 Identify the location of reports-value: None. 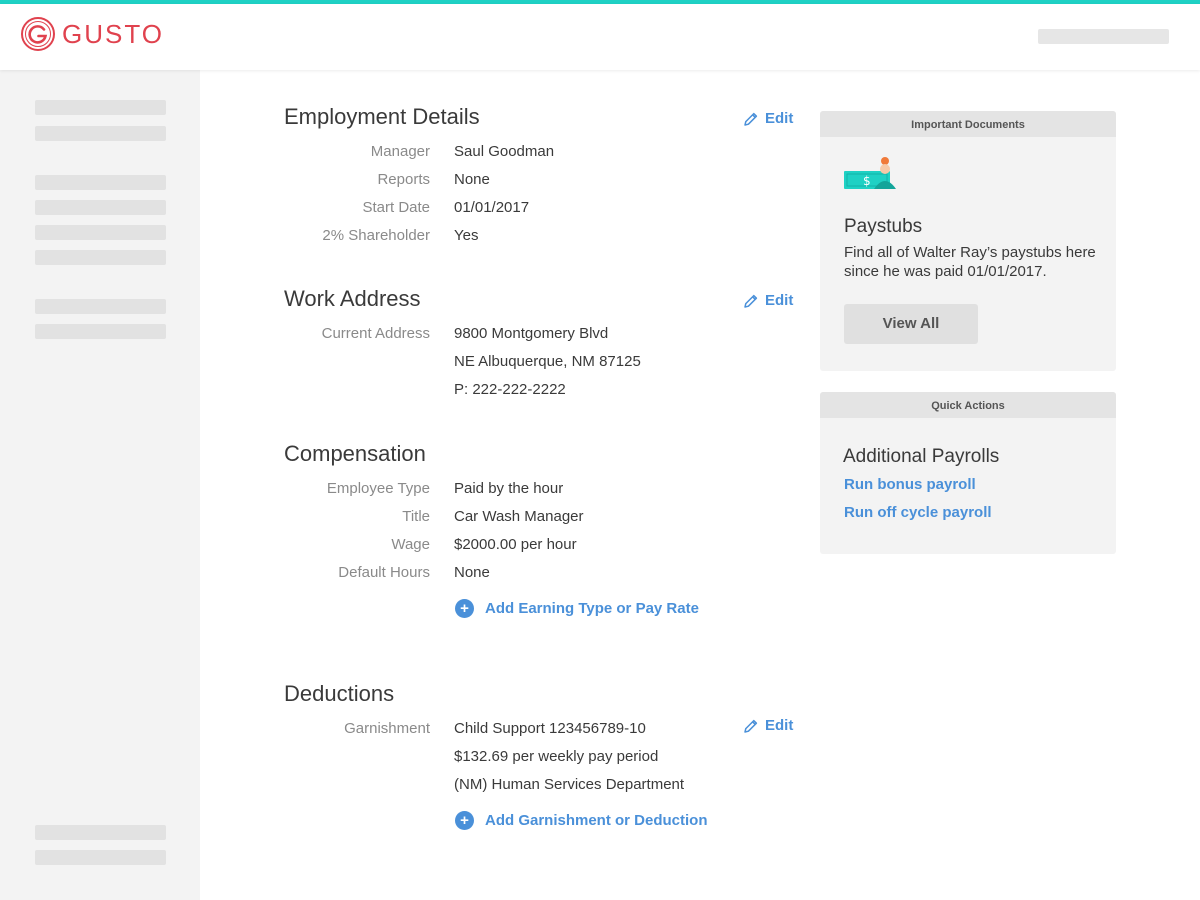
(472, 179).